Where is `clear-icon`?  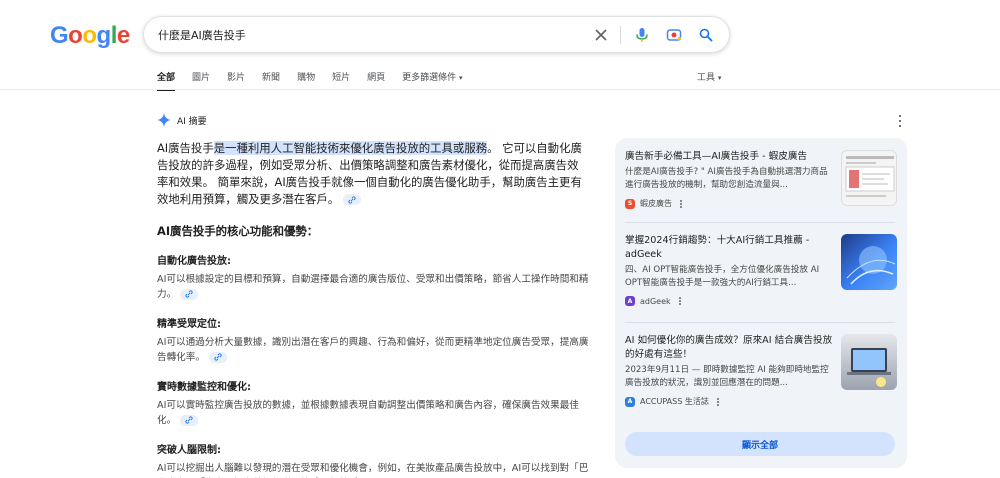 clear-icon is located at coordinates (601, 35).